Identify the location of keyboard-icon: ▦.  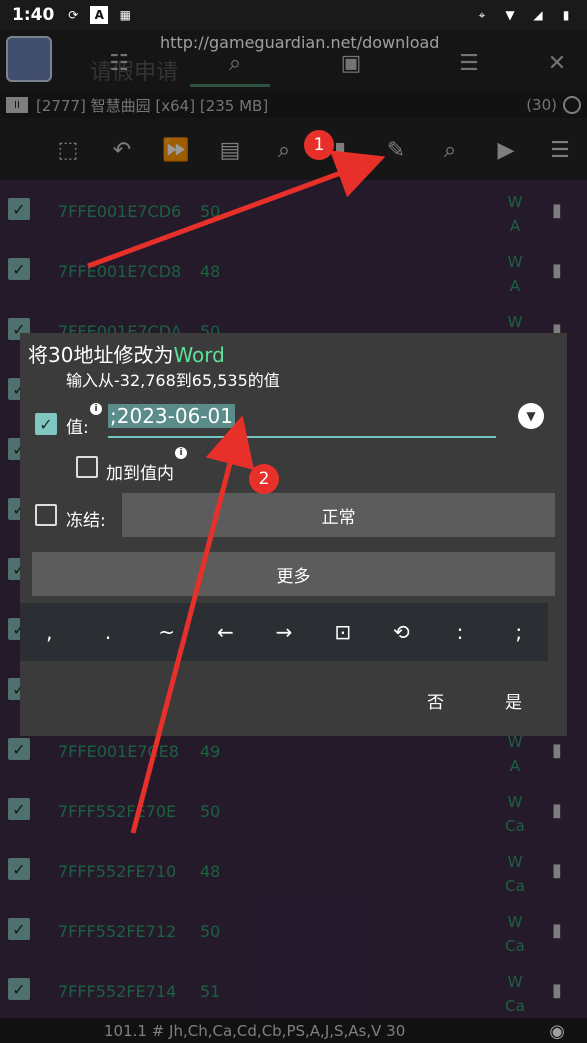
(125, 15).